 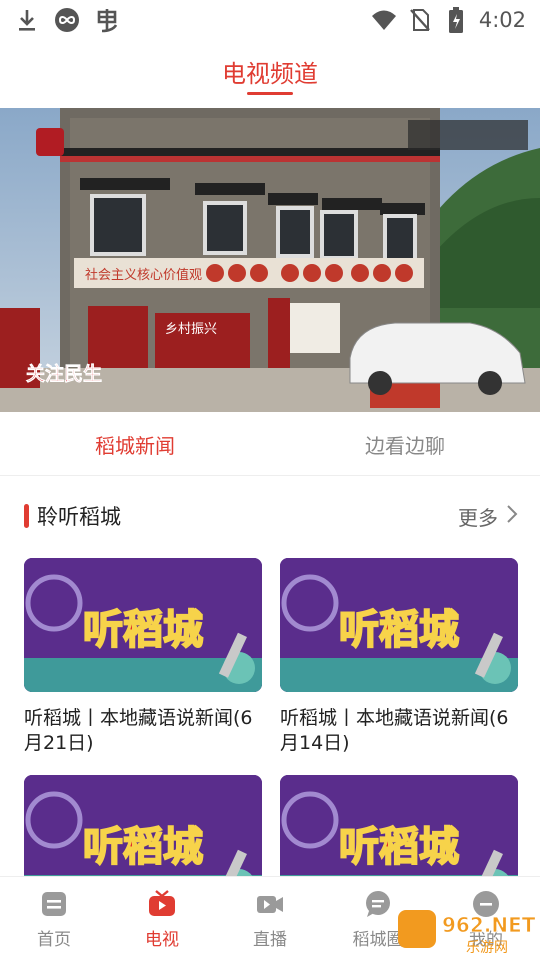 What do you see at coordinates (271, 516) in the screenshot?
I see `section-header: 聆听稻城 更多` at bounding box center [271, 516].